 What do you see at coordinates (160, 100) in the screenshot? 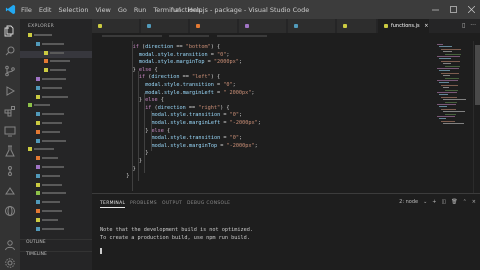
I see `code-token: {` at bounding box center [160, 100].